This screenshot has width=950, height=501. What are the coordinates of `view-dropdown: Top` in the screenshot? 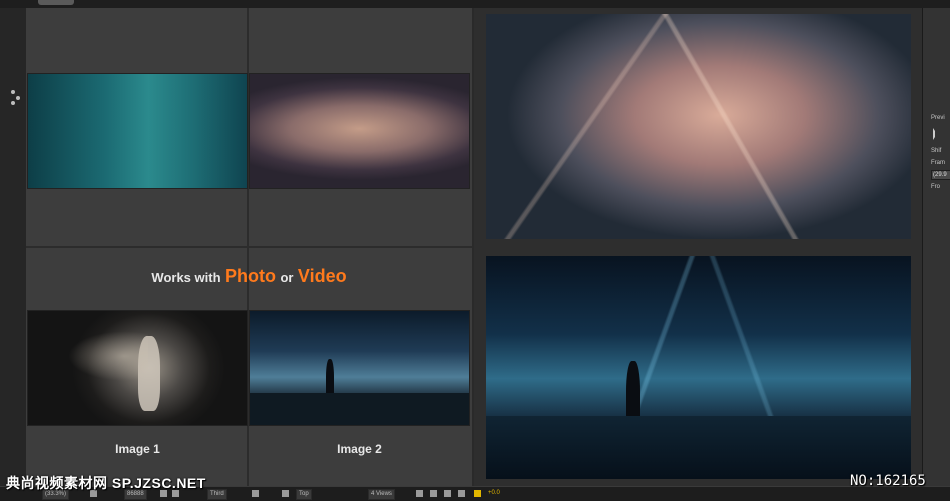 It's located at (304, 494).